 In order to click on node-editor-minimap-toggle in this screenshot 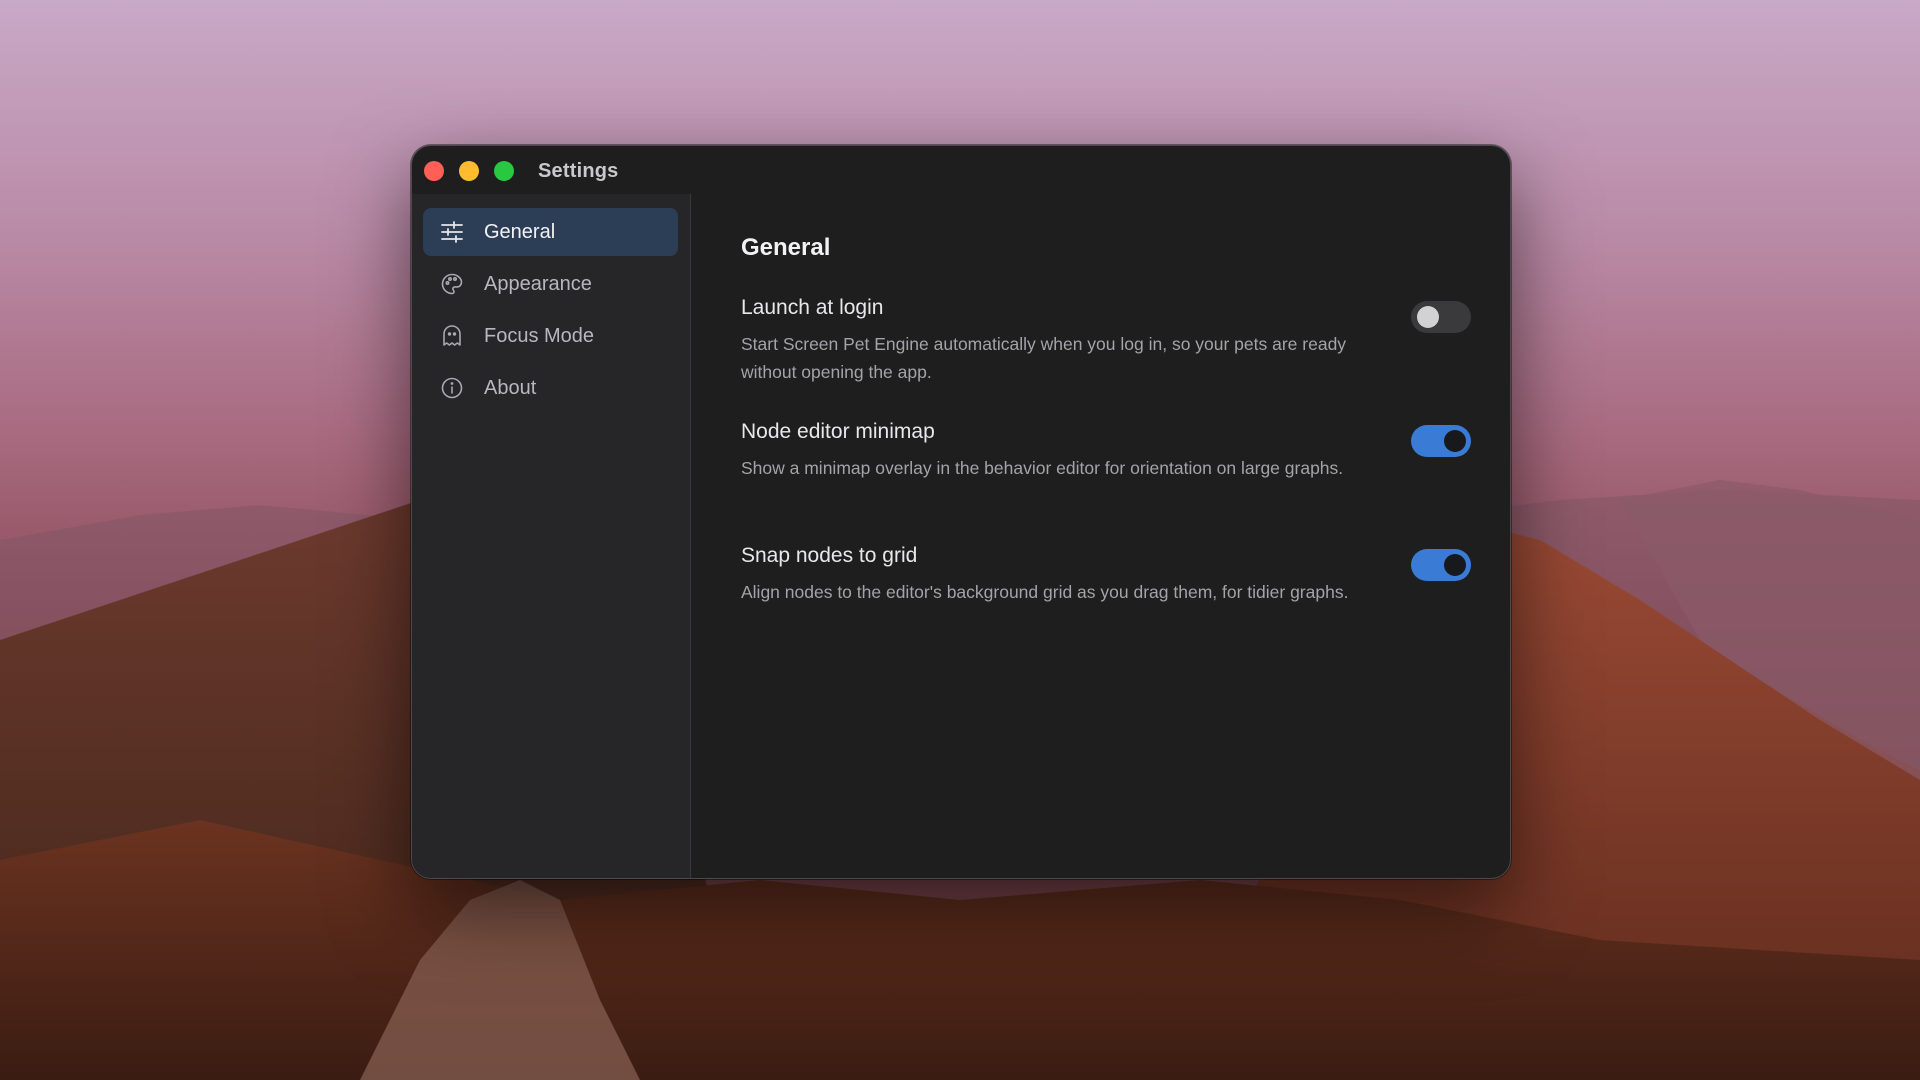, I will do `click(1441, 441)`.